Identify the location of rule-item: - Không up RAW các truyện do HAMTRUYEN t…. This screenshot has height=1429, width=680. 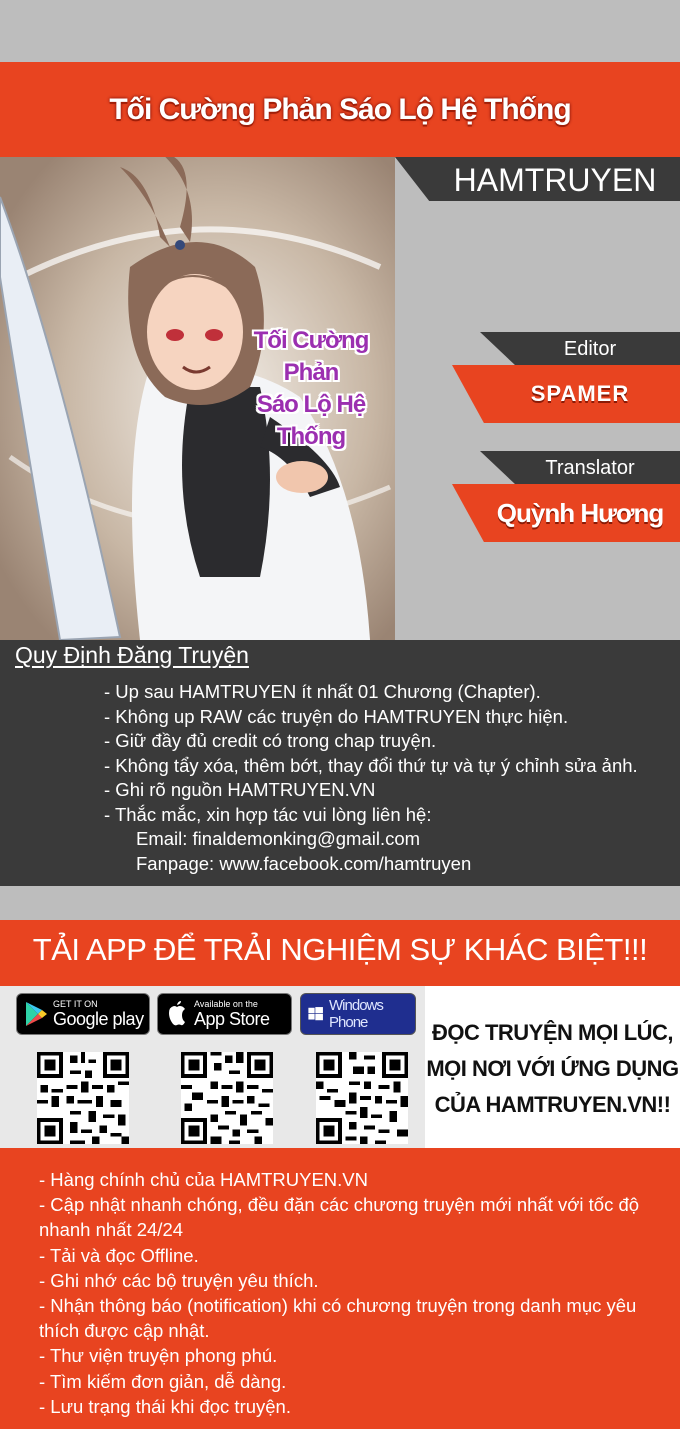
(336, 716).